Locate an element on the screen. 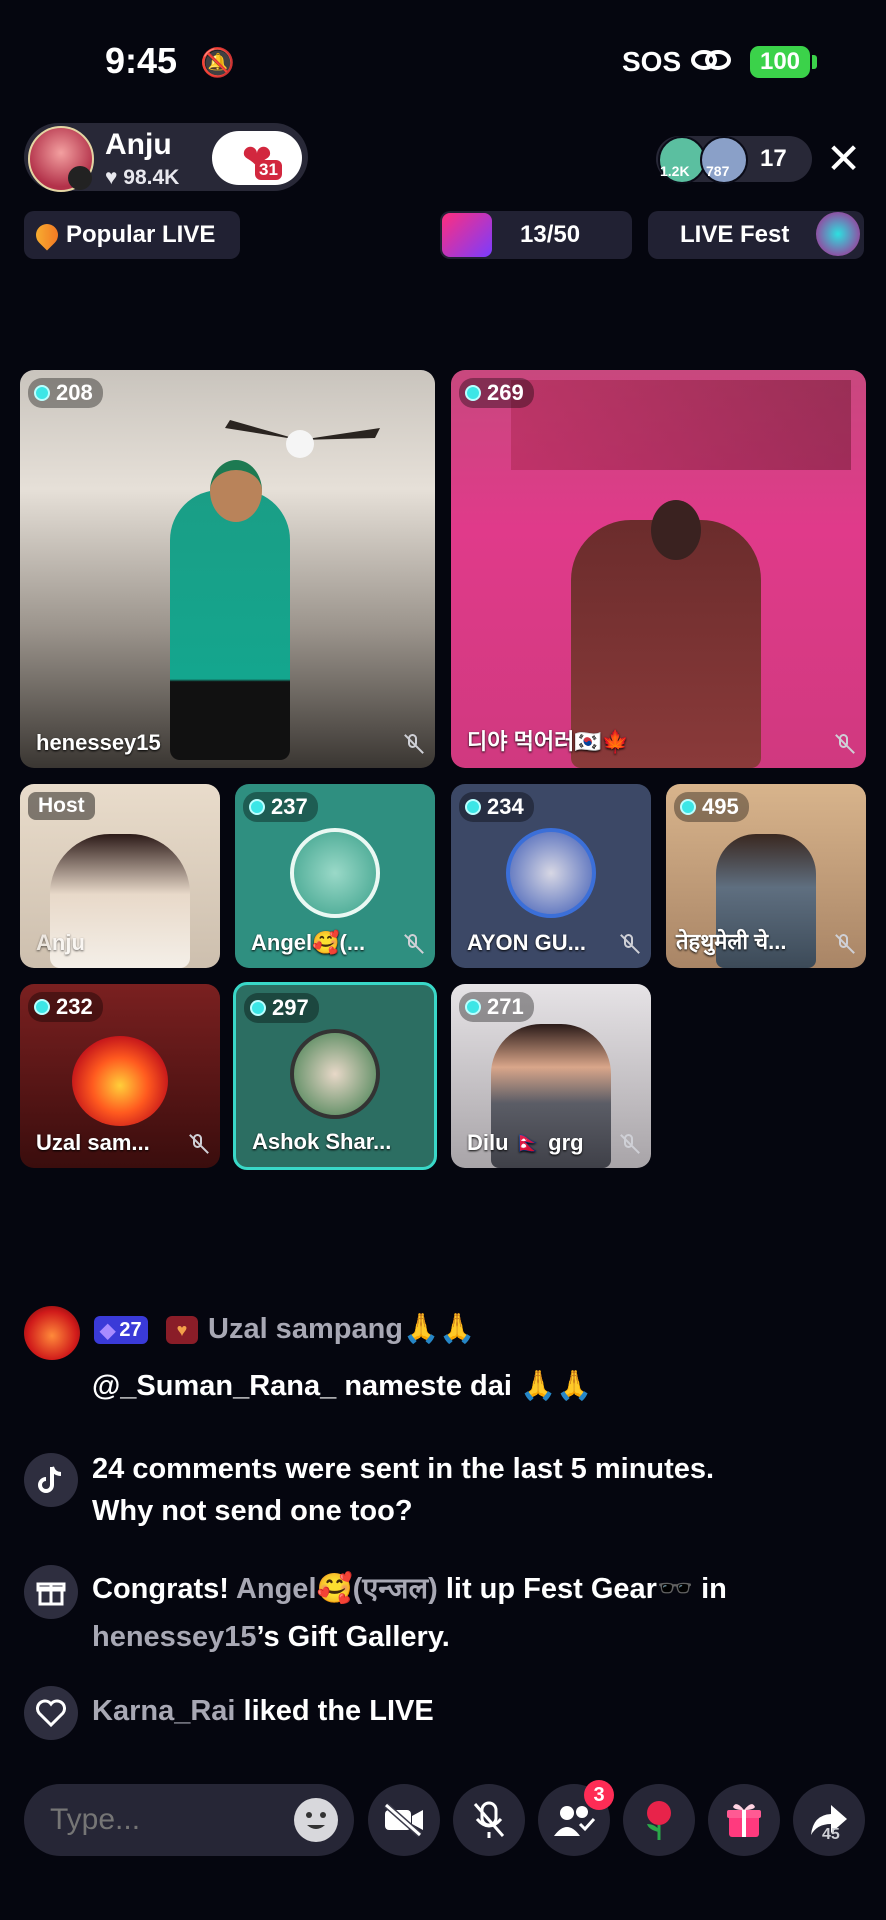 This screenshot has height=1920, width=886. gift-count-badge: 297 is located at coordinates (281, 1008).